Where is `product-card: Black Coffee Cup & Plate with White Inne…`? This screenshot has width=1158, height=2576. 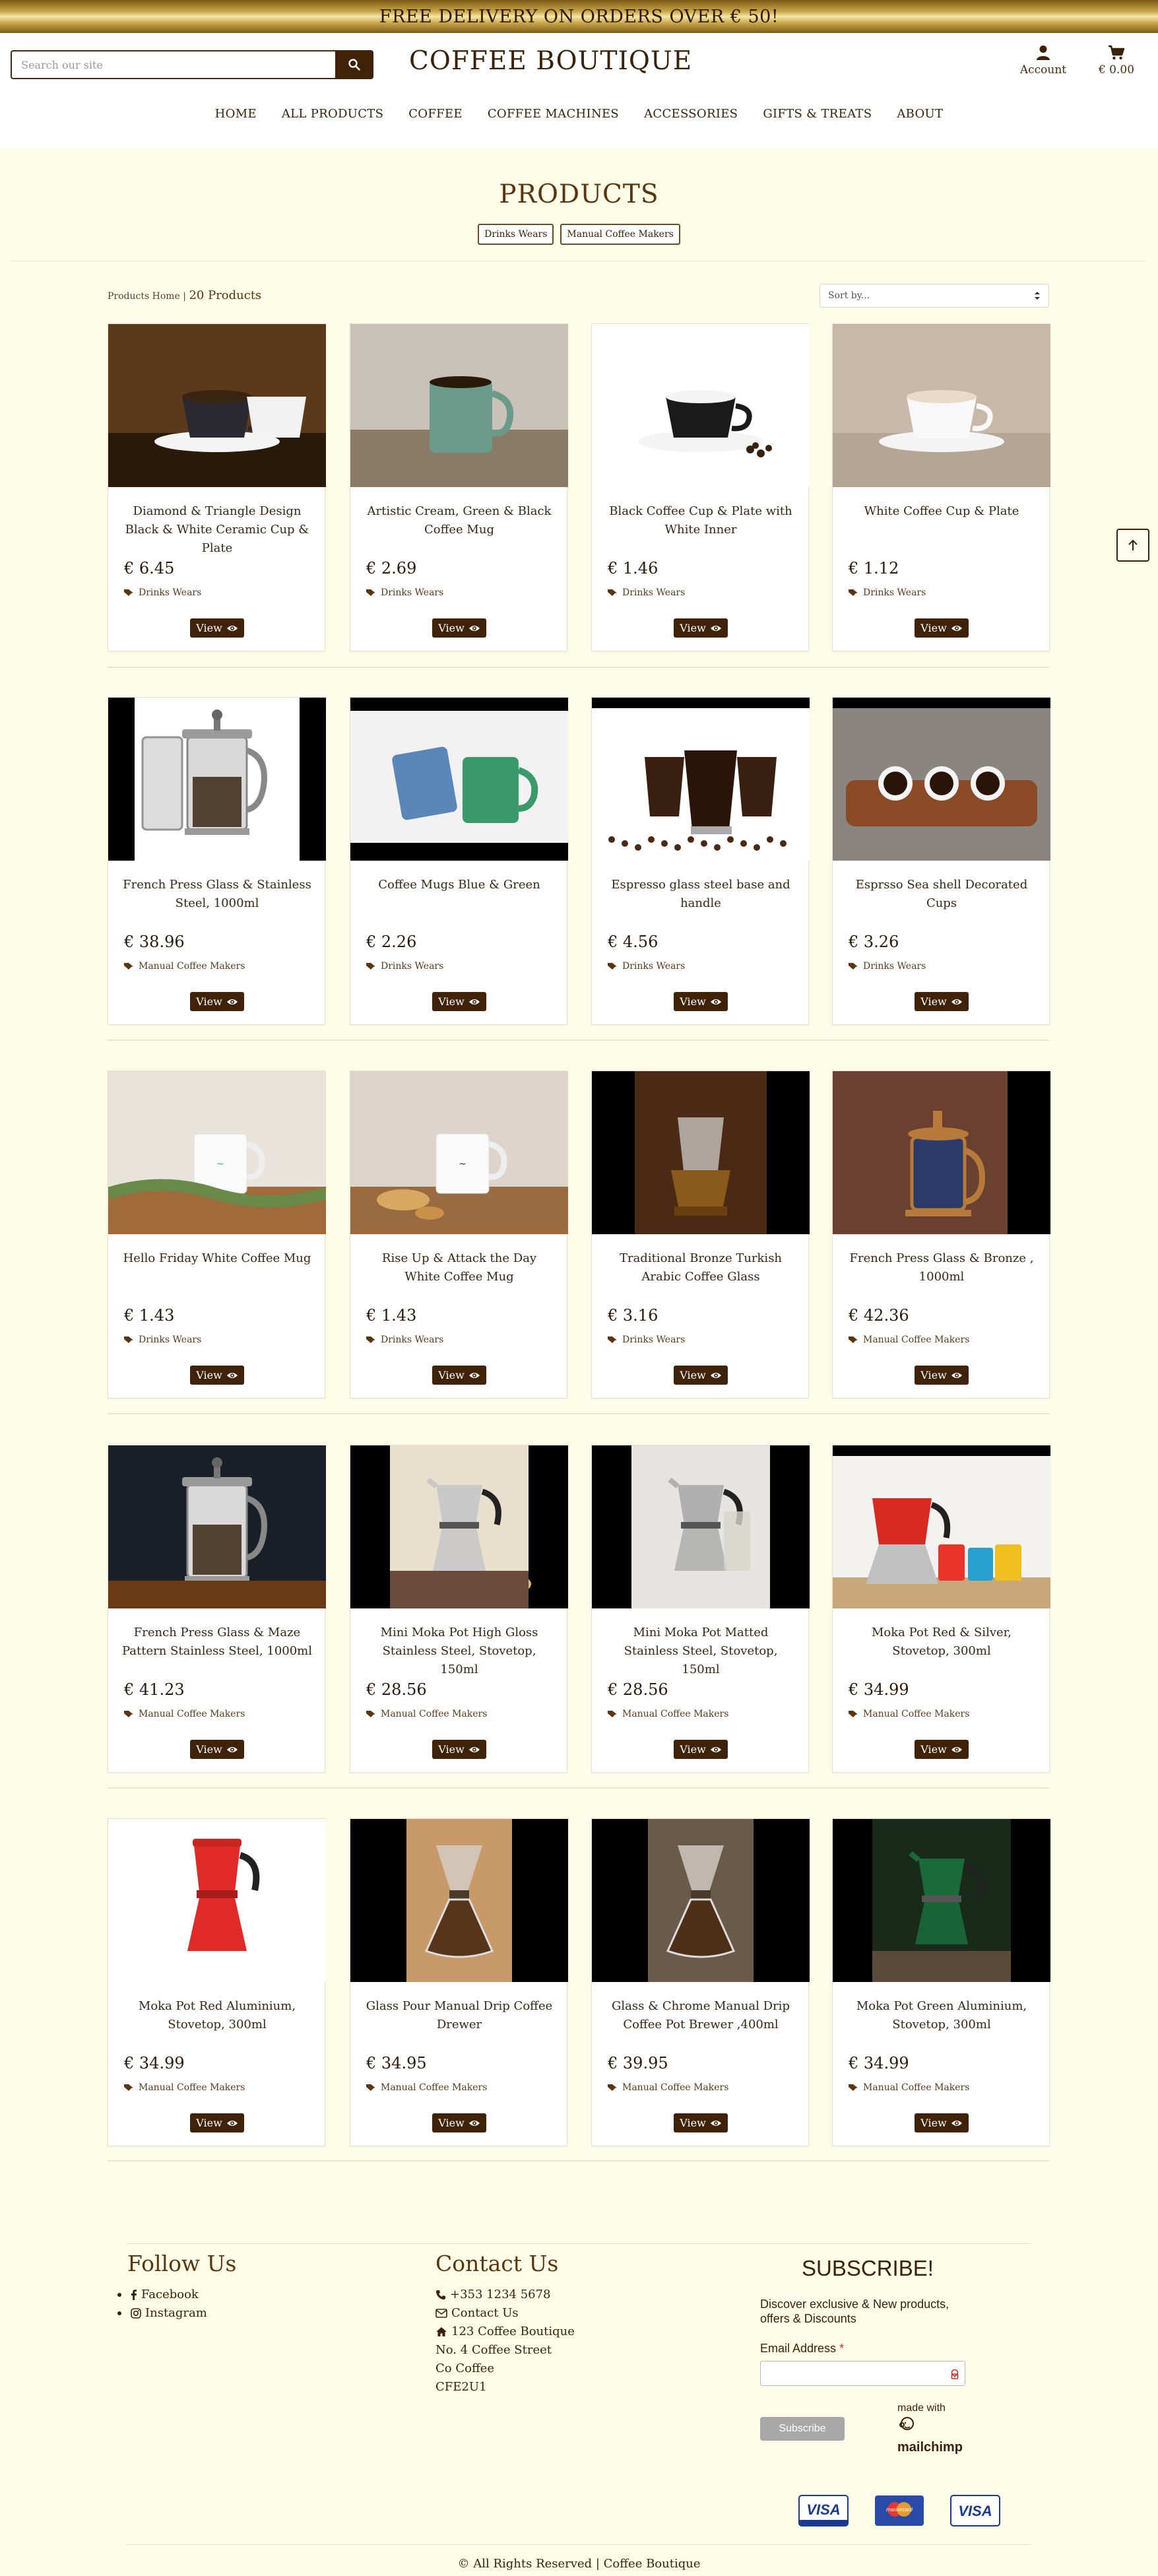
product-card: Black Coffee Cup & Plate with White Inne… is located at coordinates (700, 487).